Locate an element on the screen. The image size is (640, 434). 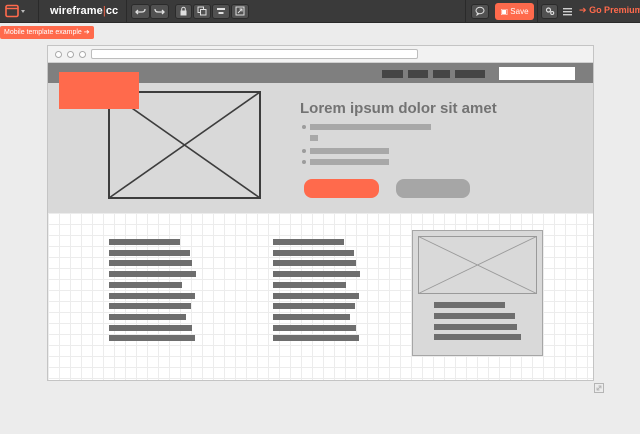
export-icon is located at coordinates (240, 11).